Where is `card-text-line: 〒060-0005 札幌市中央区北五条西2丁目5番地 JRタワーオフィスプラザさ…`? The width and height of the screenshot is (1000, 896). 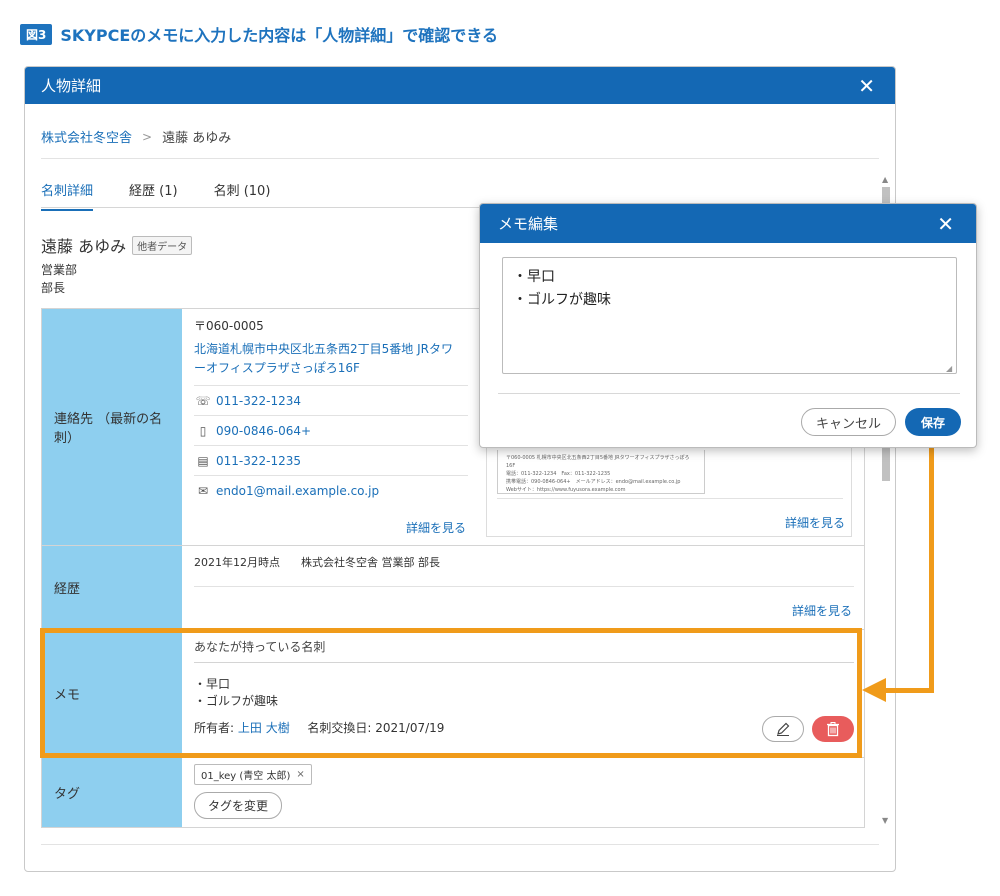 card-text-line: 〒060-0005 札幌市中央区北五条西2丁目5番地 JRタワーオフィスプラザさ… is located at coordinates (598, 462).